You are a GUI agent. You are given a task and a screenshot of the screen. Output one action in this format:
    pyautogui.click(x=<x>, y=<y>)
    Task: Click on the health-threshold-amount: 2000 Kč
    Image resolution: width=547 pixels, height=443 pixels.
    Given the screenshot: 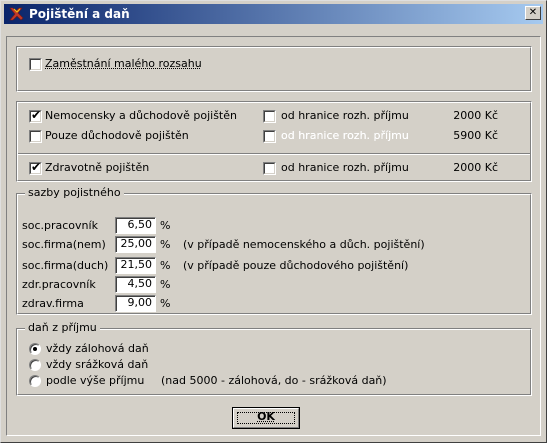 What is the action you would take?
    pyautogui.click(x=475, y=167)
    